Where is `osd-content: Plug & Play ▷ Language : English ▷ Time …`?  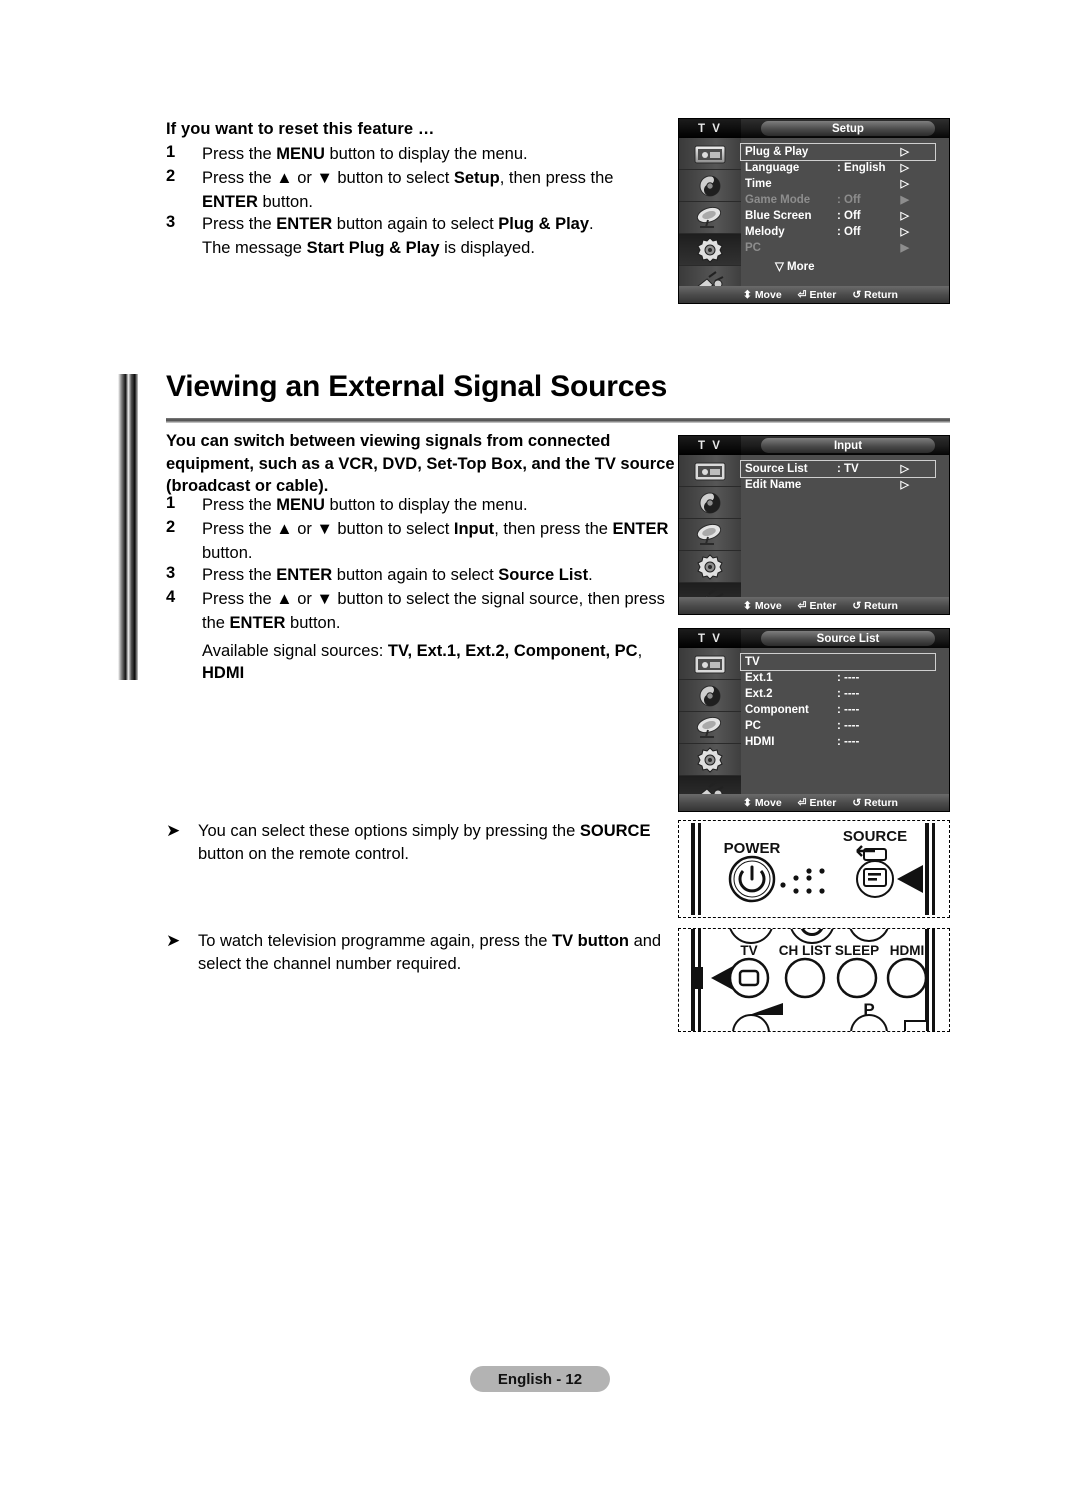 osd-content: Plug & Play ▷ Language : English ▷ Time … is located at coordinates (844, 220).